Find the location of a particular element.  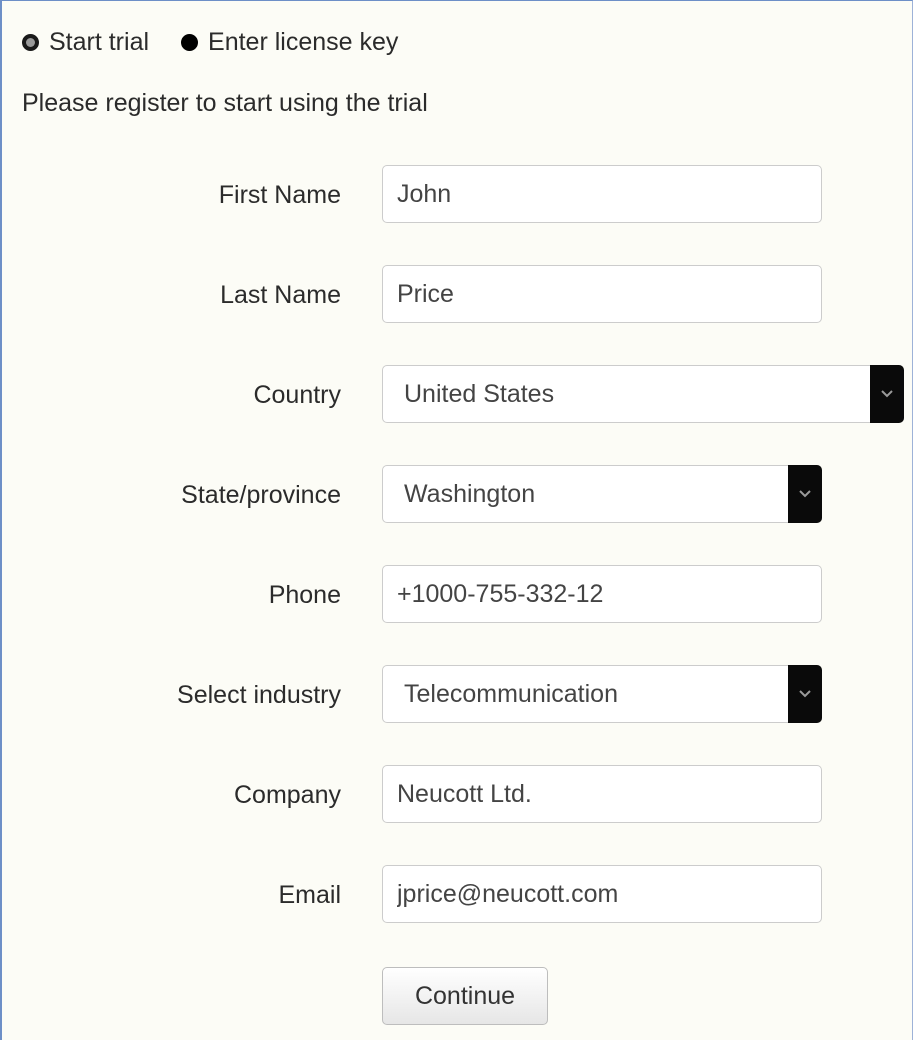

phone-row: Phone is located at coordinates (458, 595).